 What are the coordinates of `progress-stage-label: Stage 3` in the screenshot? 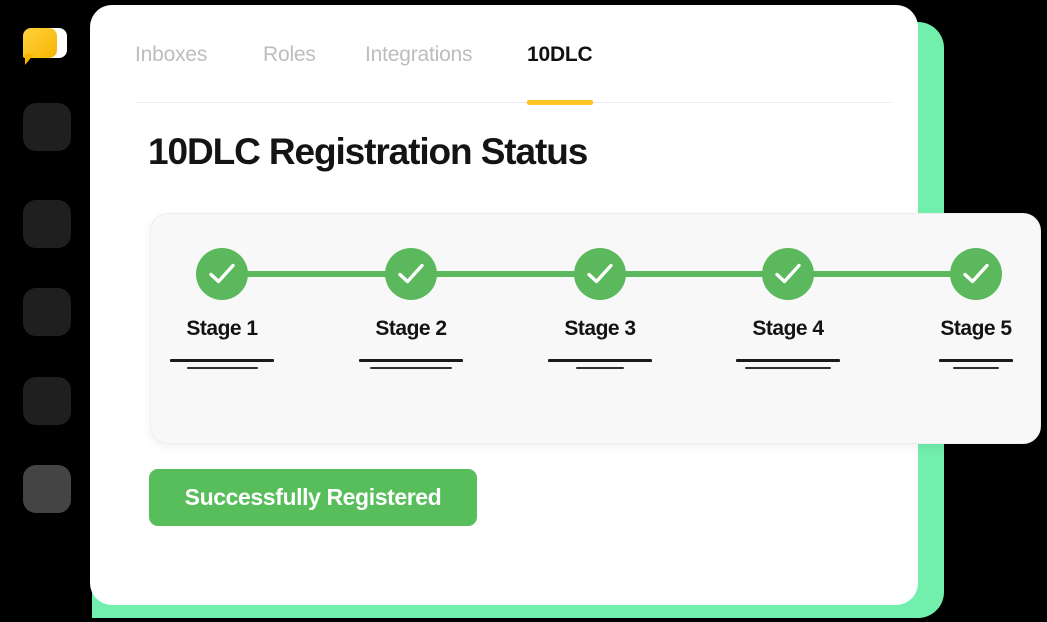 It's located at (600, 328).